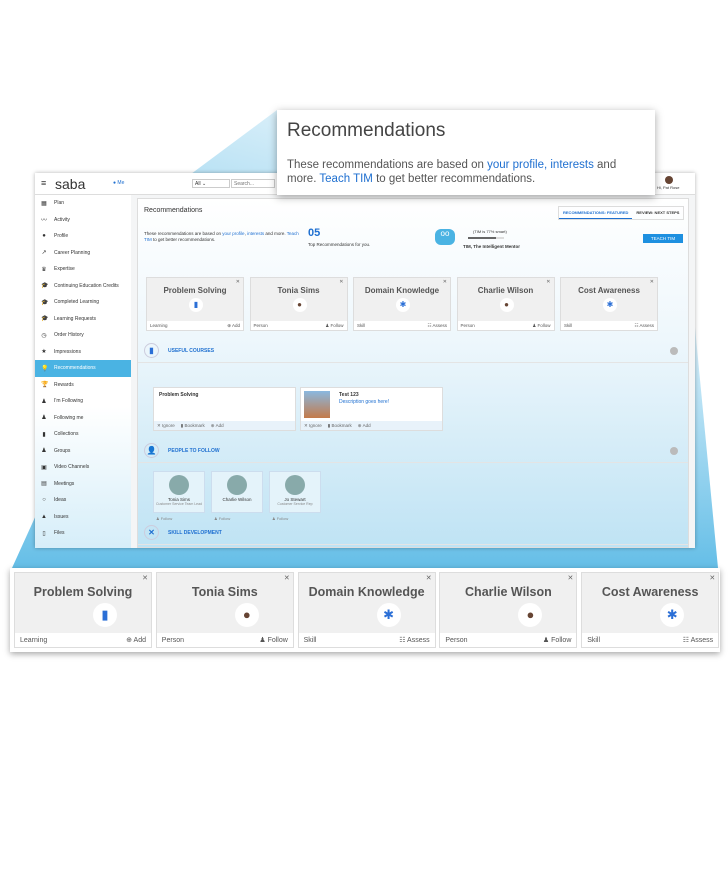 The height and width of the screenshot is (876, 728). I want to click on person-card: Jo Stewart Customer Service Rep ♟ Follow, so click(295, 496).